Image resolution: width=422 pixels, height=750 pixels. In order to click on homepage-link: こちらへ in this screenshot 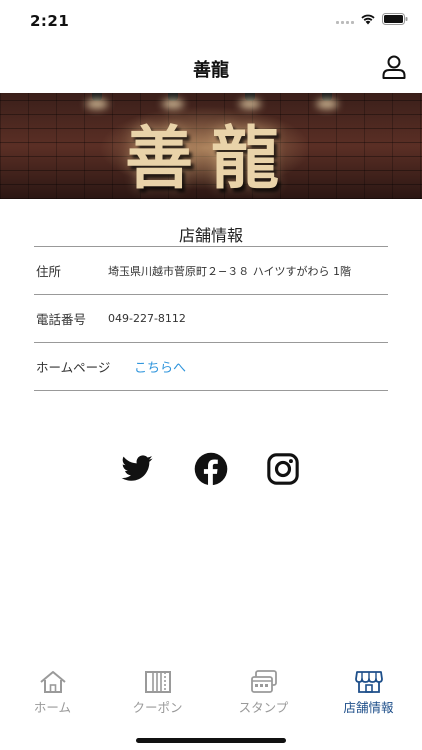, I will do `click(147, 366)`.